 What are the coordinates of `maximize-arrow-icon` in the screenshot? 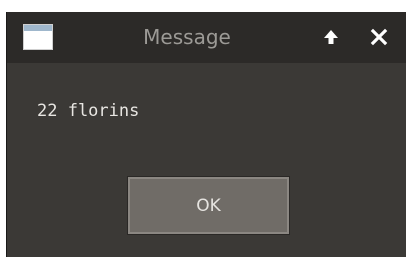 It's located at (331, 37).